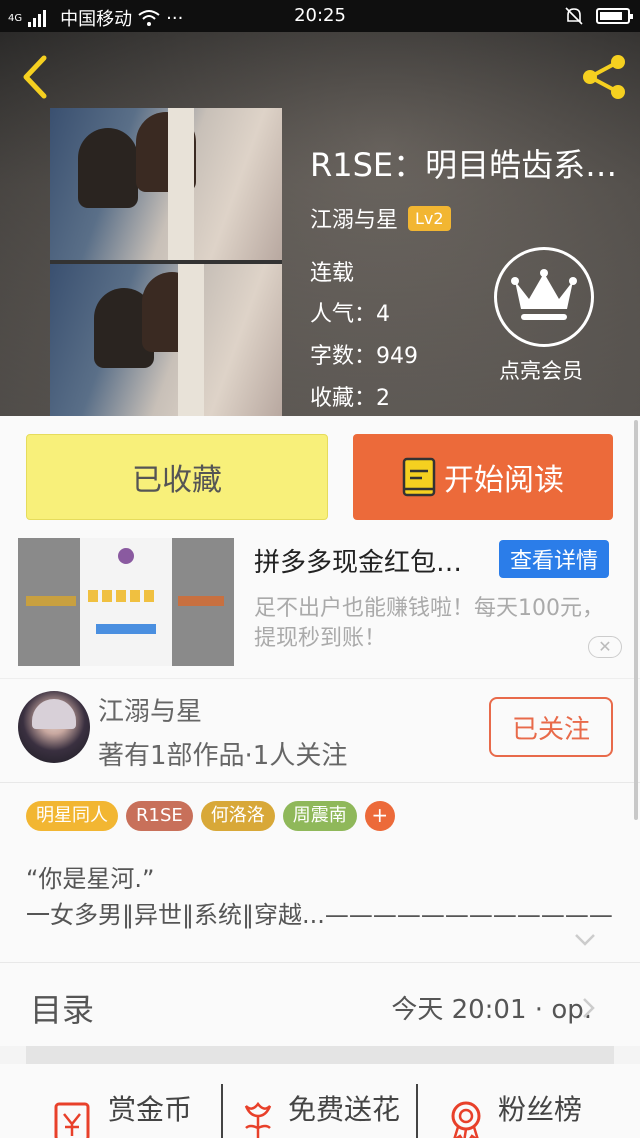 The image size is (640, 1138). I want to click on scrollbar, so click(636, 620).